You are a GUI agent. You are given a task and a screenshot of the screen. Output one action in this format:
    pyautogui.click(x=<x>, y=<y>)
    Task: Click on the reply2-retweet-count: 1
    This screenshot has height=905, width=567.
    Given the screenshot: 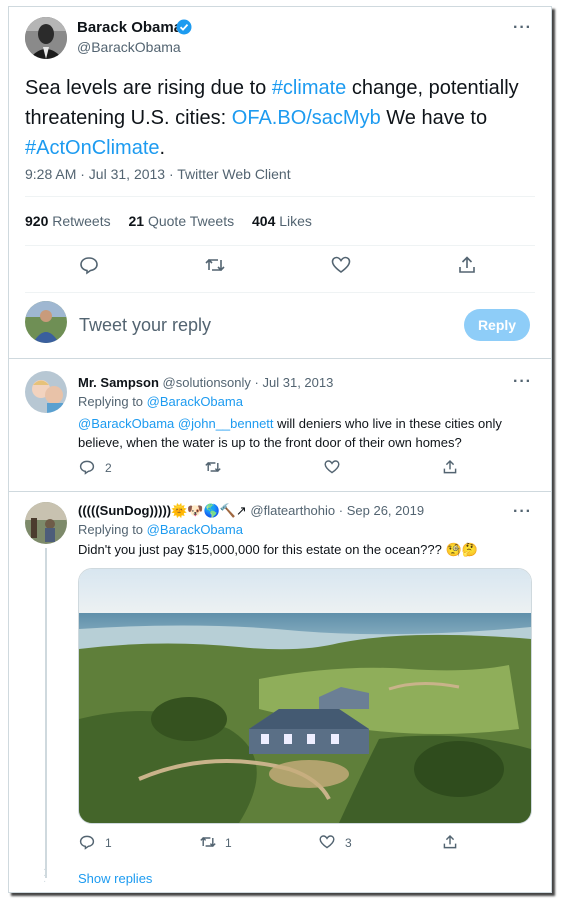 What is the action you would take?
    pyautogui.click(x=228, y=843)
    